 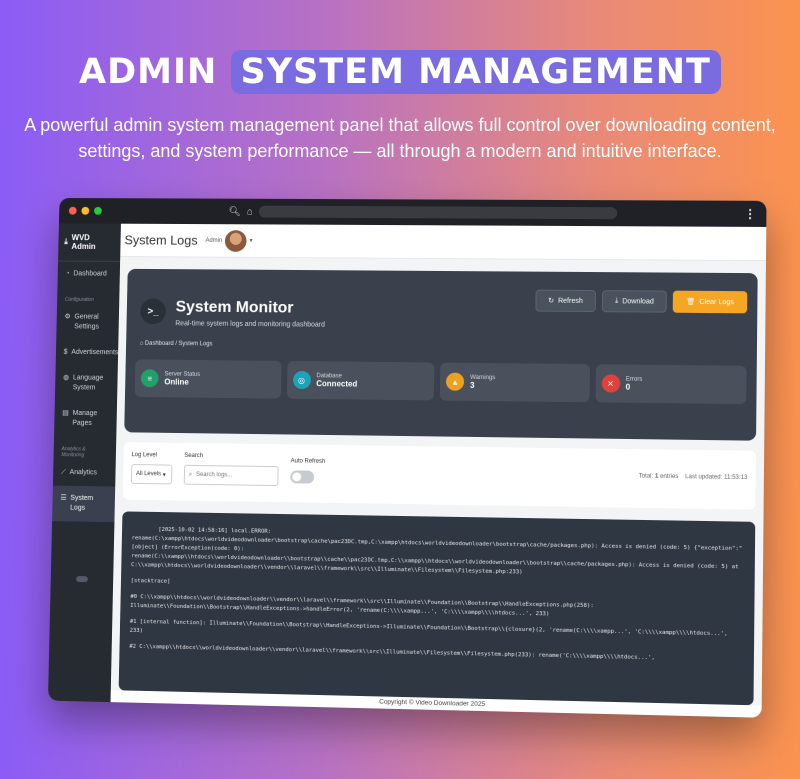 What do you see at coordinates (438, 212) in the screenshot?
I see `address-bar` at bounding box center [438, 212].